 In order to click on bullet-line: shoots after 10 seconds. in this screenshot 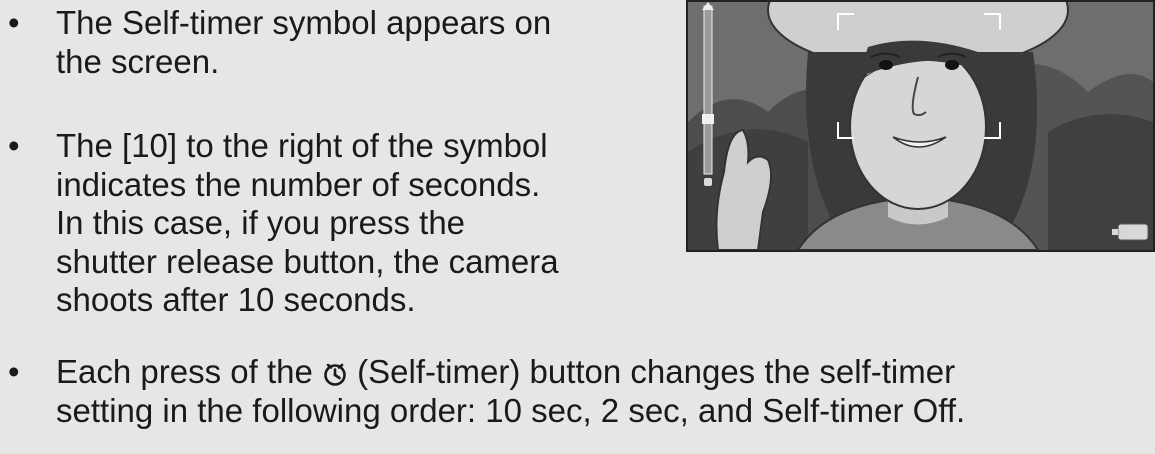, I will do `click(236, 299)`.